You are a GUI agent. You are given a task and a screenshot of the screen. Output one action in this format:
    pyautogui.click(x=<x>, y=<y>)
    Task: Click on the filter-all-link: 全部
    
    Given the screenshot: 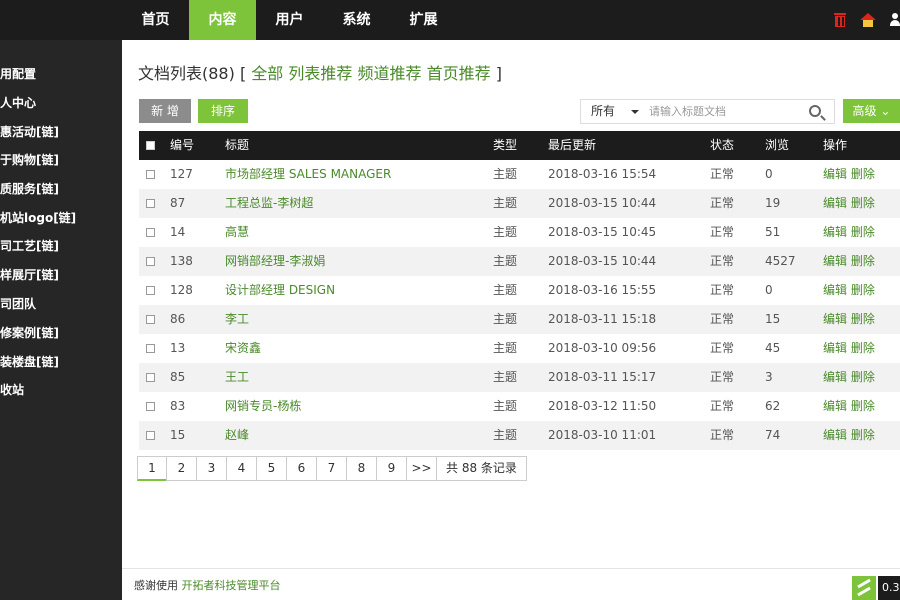 What is the action you would take?
    pyautogui.click(x=267, y=73)
    